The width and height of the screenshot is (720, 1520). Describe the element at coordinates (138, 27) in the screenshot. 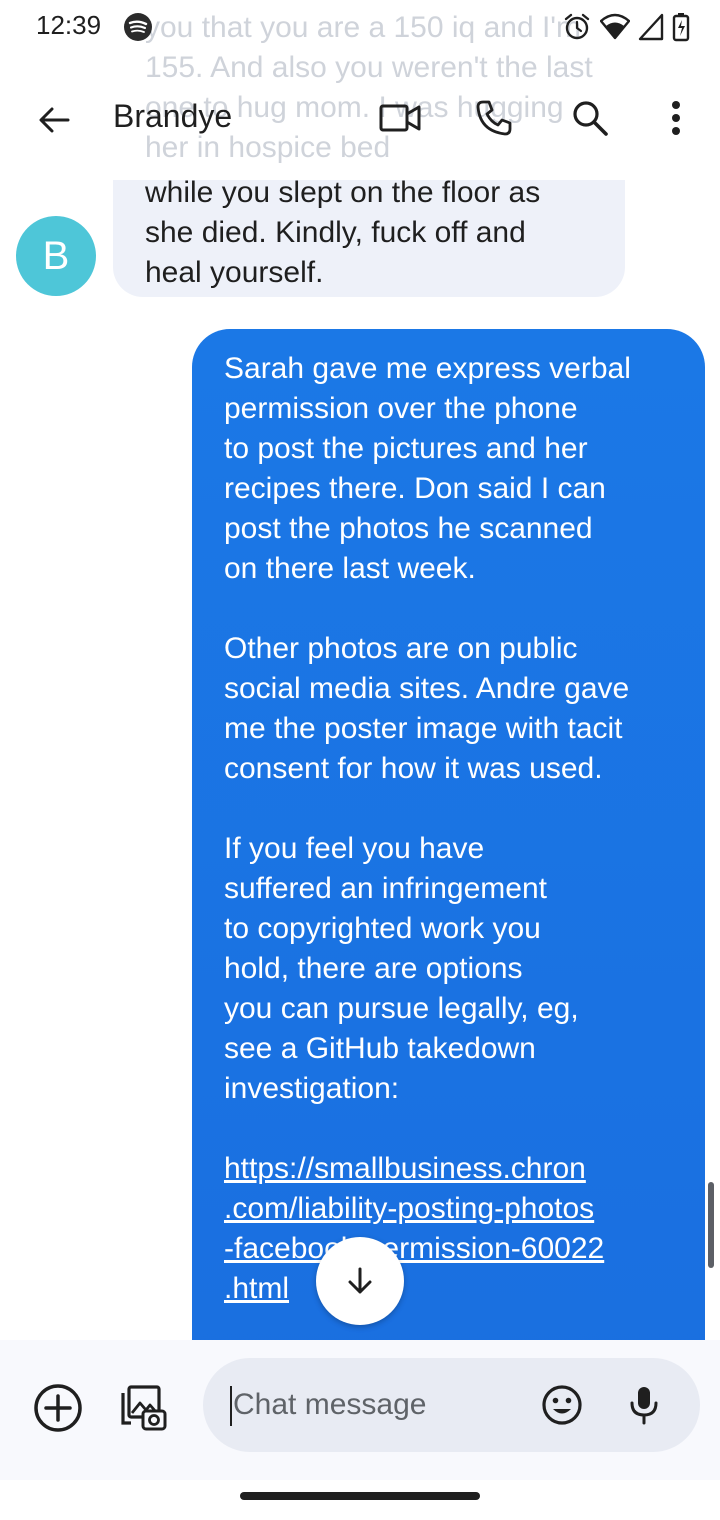

I see `spotify-icon` at that location.